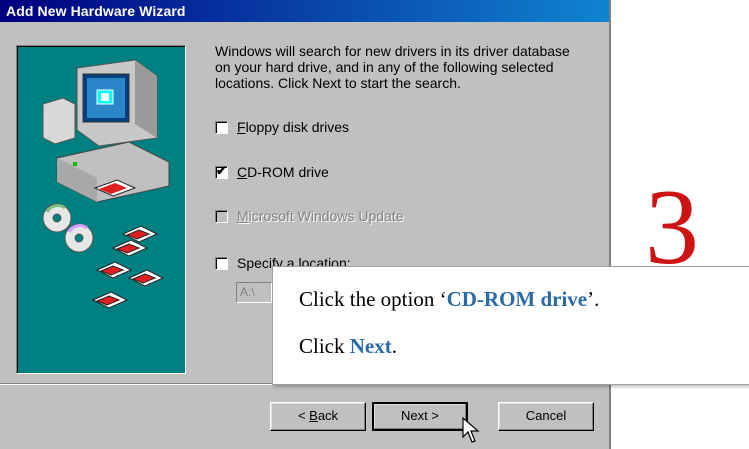 The height and width of the screenshot is (449, 749). I want to click on cdrom-checkbox: ✔, so click(221, 171).